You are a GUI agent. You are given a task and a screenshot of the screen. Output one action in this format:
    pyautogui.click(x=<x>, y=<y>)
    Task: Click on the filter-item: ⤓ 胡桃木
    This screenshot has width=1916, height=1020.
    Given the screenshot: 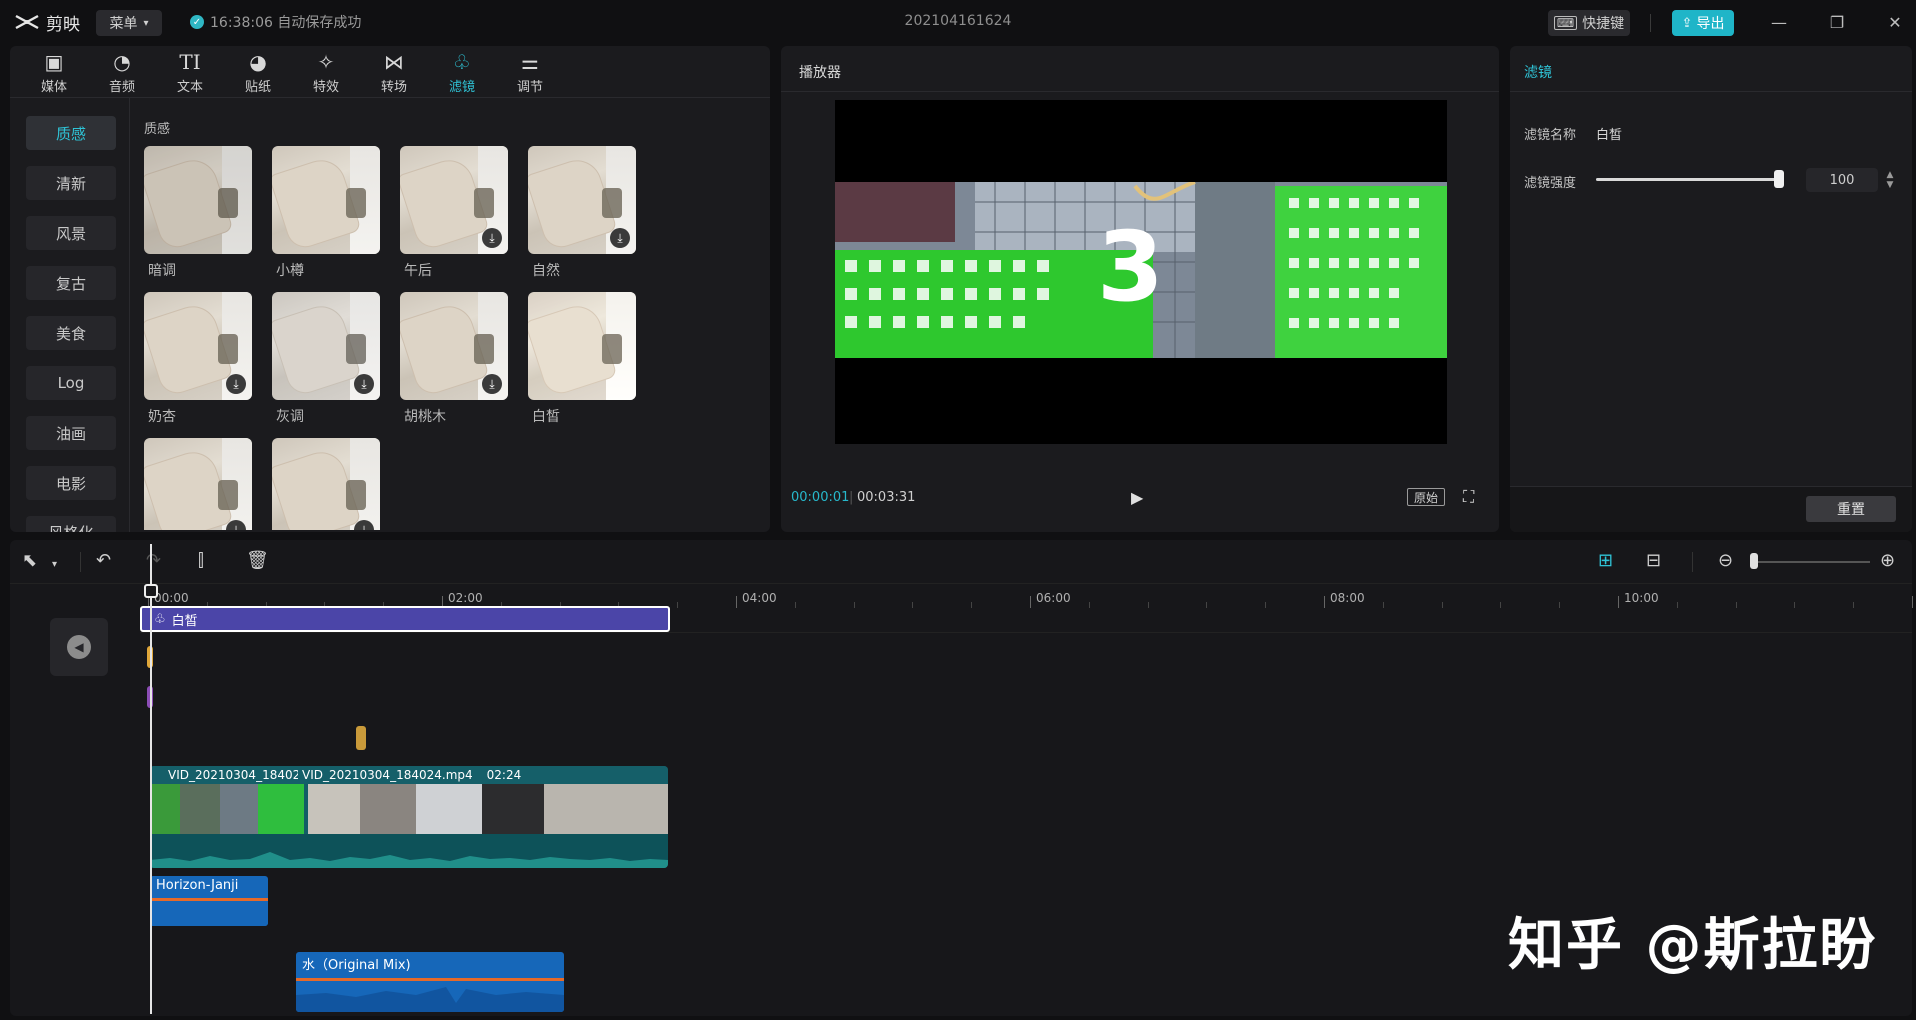 What is the action you would take?
    pyautogui.click(x=454, y=362)
    